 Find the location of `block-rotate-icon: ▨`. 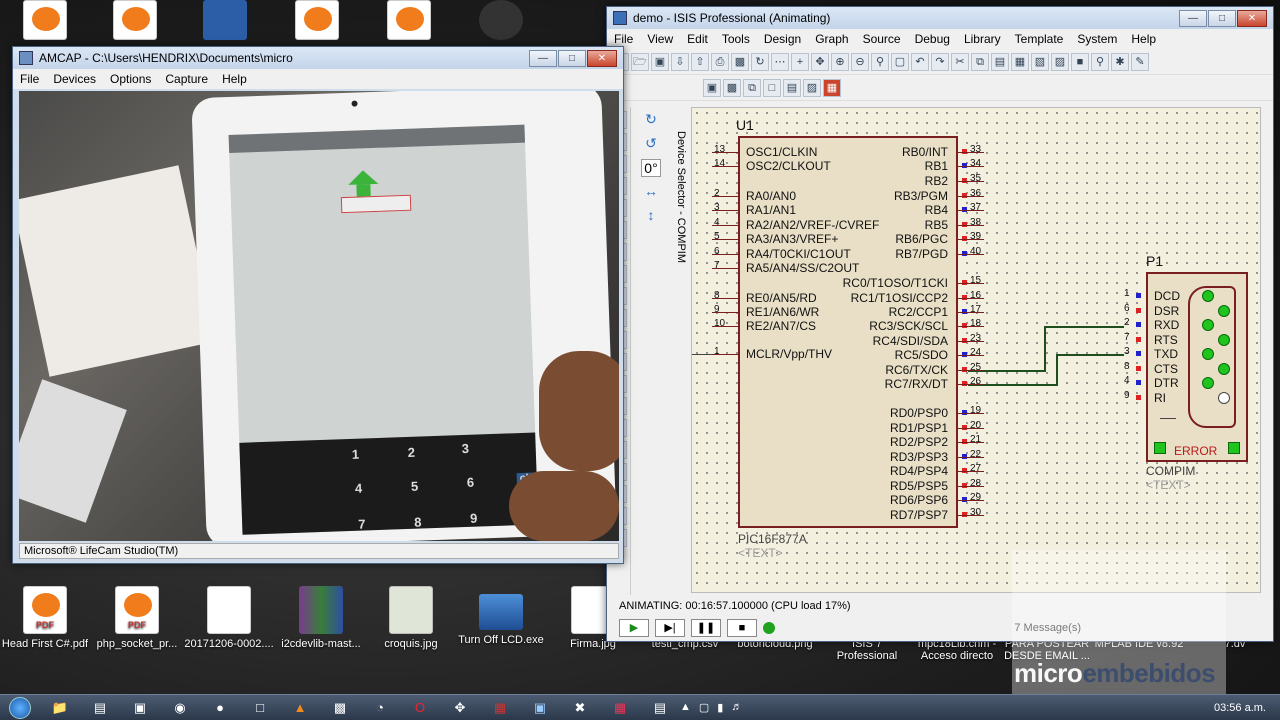

block-rotate-icon: ▨ is located at coordinates (1060, 61).